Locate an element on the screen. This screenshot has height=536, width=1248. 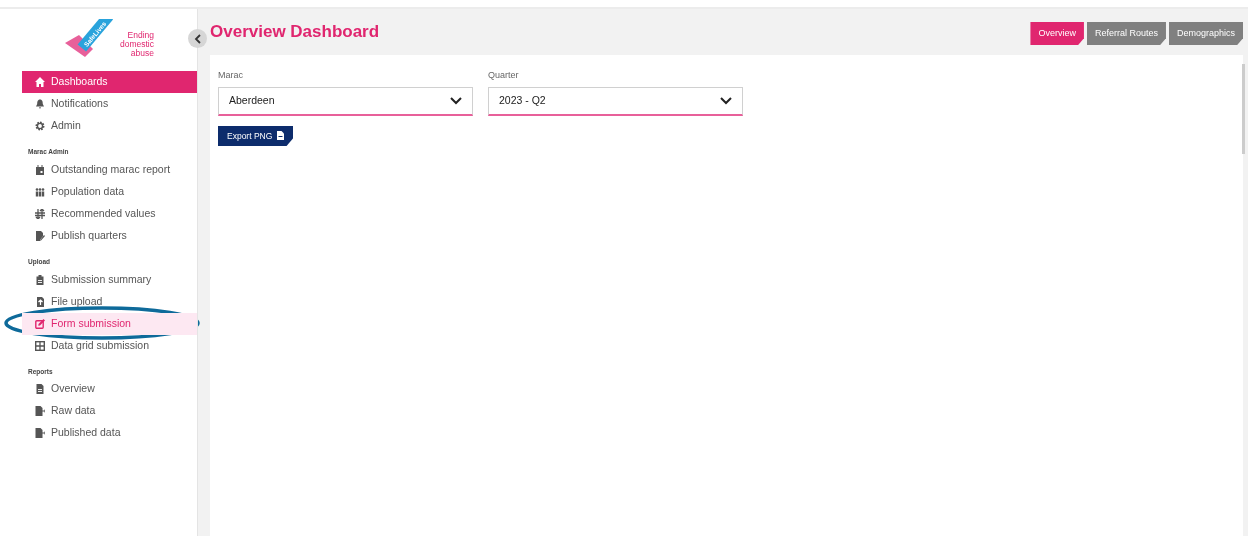
tagline-text: domestic is located at coordinates (136, 44).